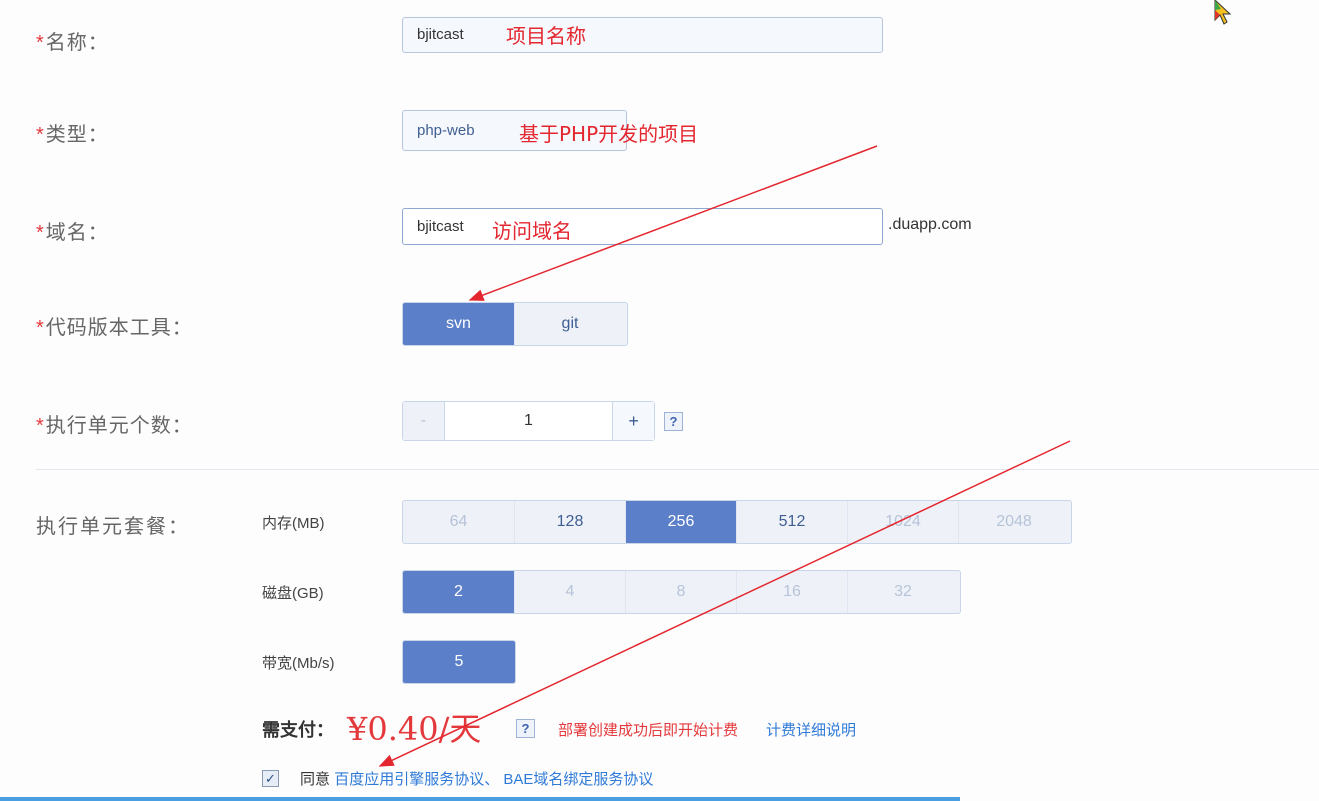 The width and height of the screenshot is (1319, 801). Describe the element at coordinates (673, 223) in the screenshot. I see `arrow-to-svn` at that location.